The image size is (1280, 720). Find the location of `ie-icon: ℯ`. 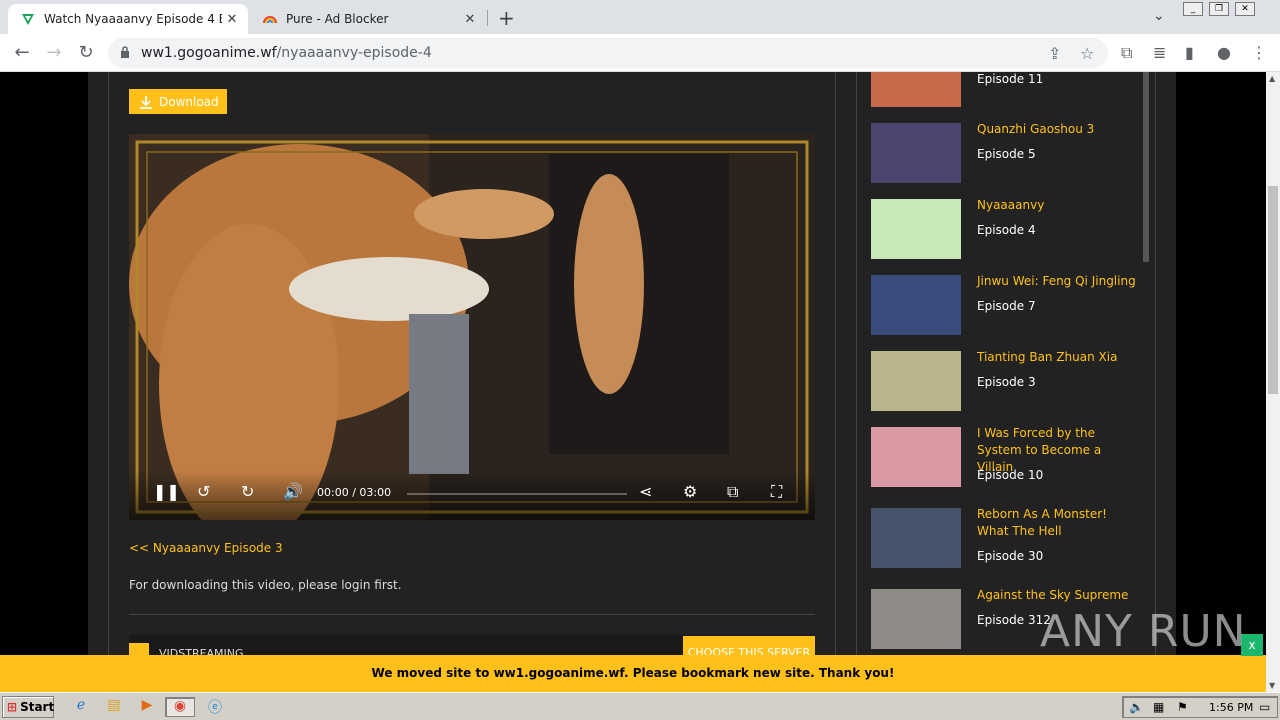

ie-icon: ℯ is located at coordinates (81, 707).